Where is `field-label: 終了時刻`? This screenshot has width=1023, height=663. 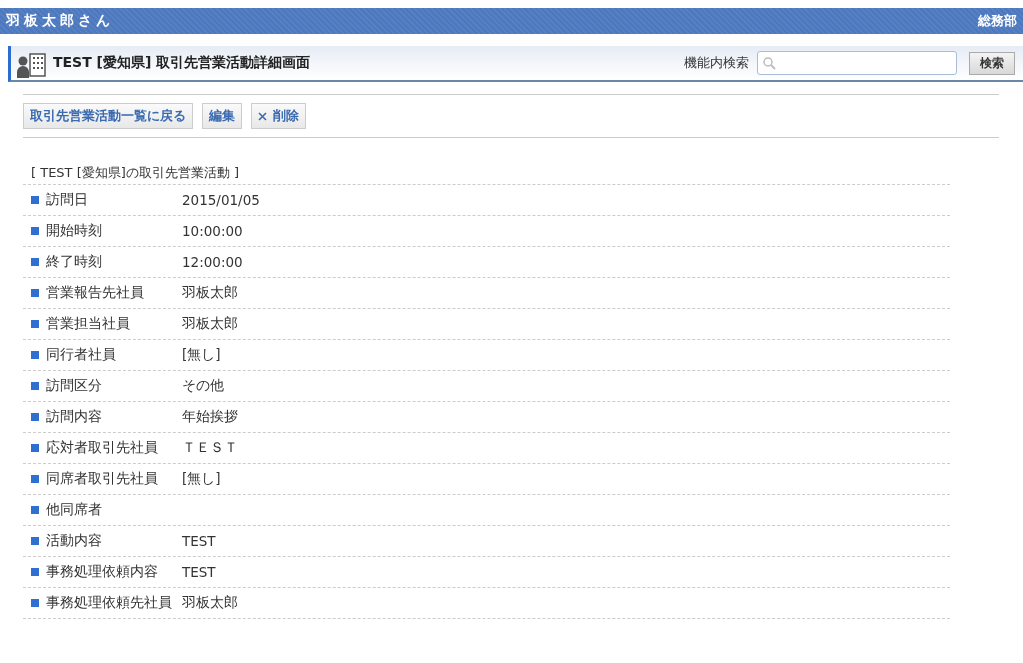 field-label: 終了時刻 is located at coordinates (74, 262).